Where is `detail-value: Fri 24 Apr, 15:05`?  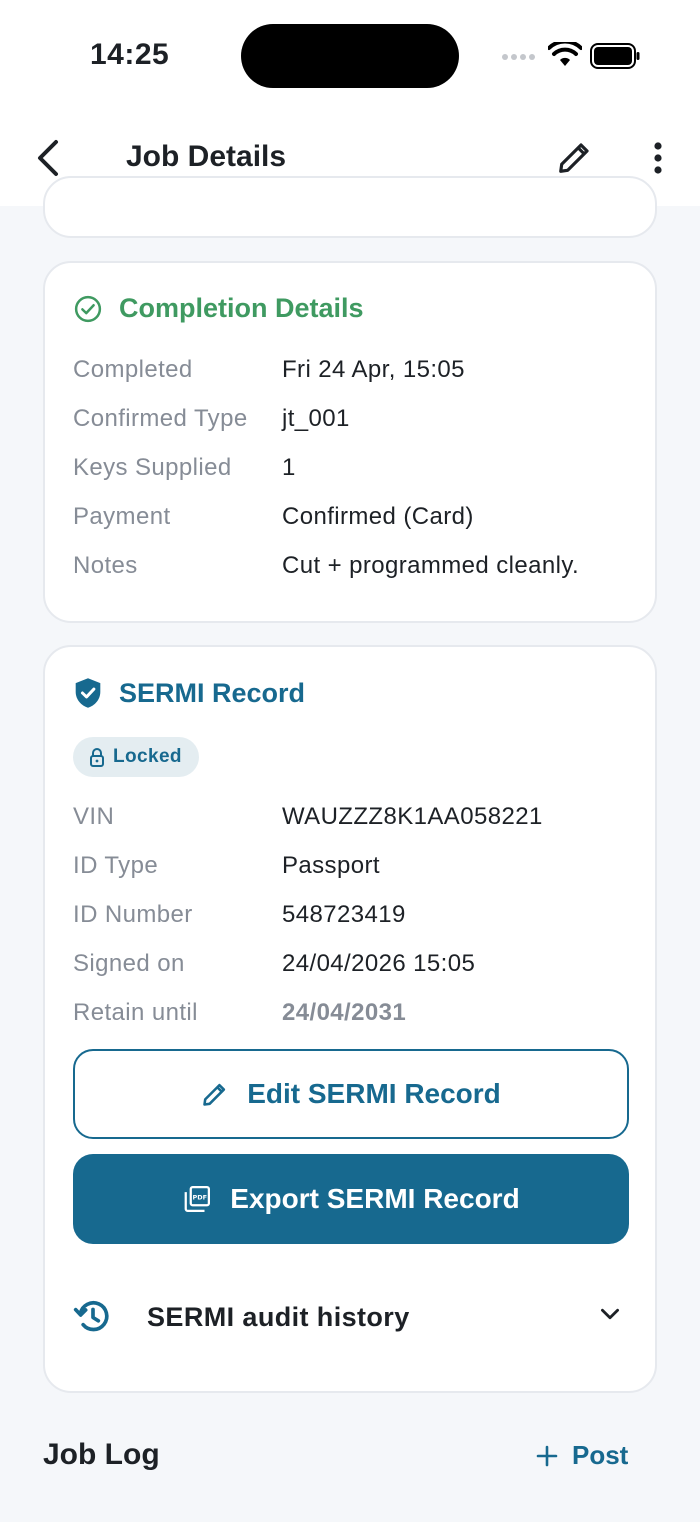 detail-value: Fri 24 Apr, 15:05 is located at coordinates (373, 369).